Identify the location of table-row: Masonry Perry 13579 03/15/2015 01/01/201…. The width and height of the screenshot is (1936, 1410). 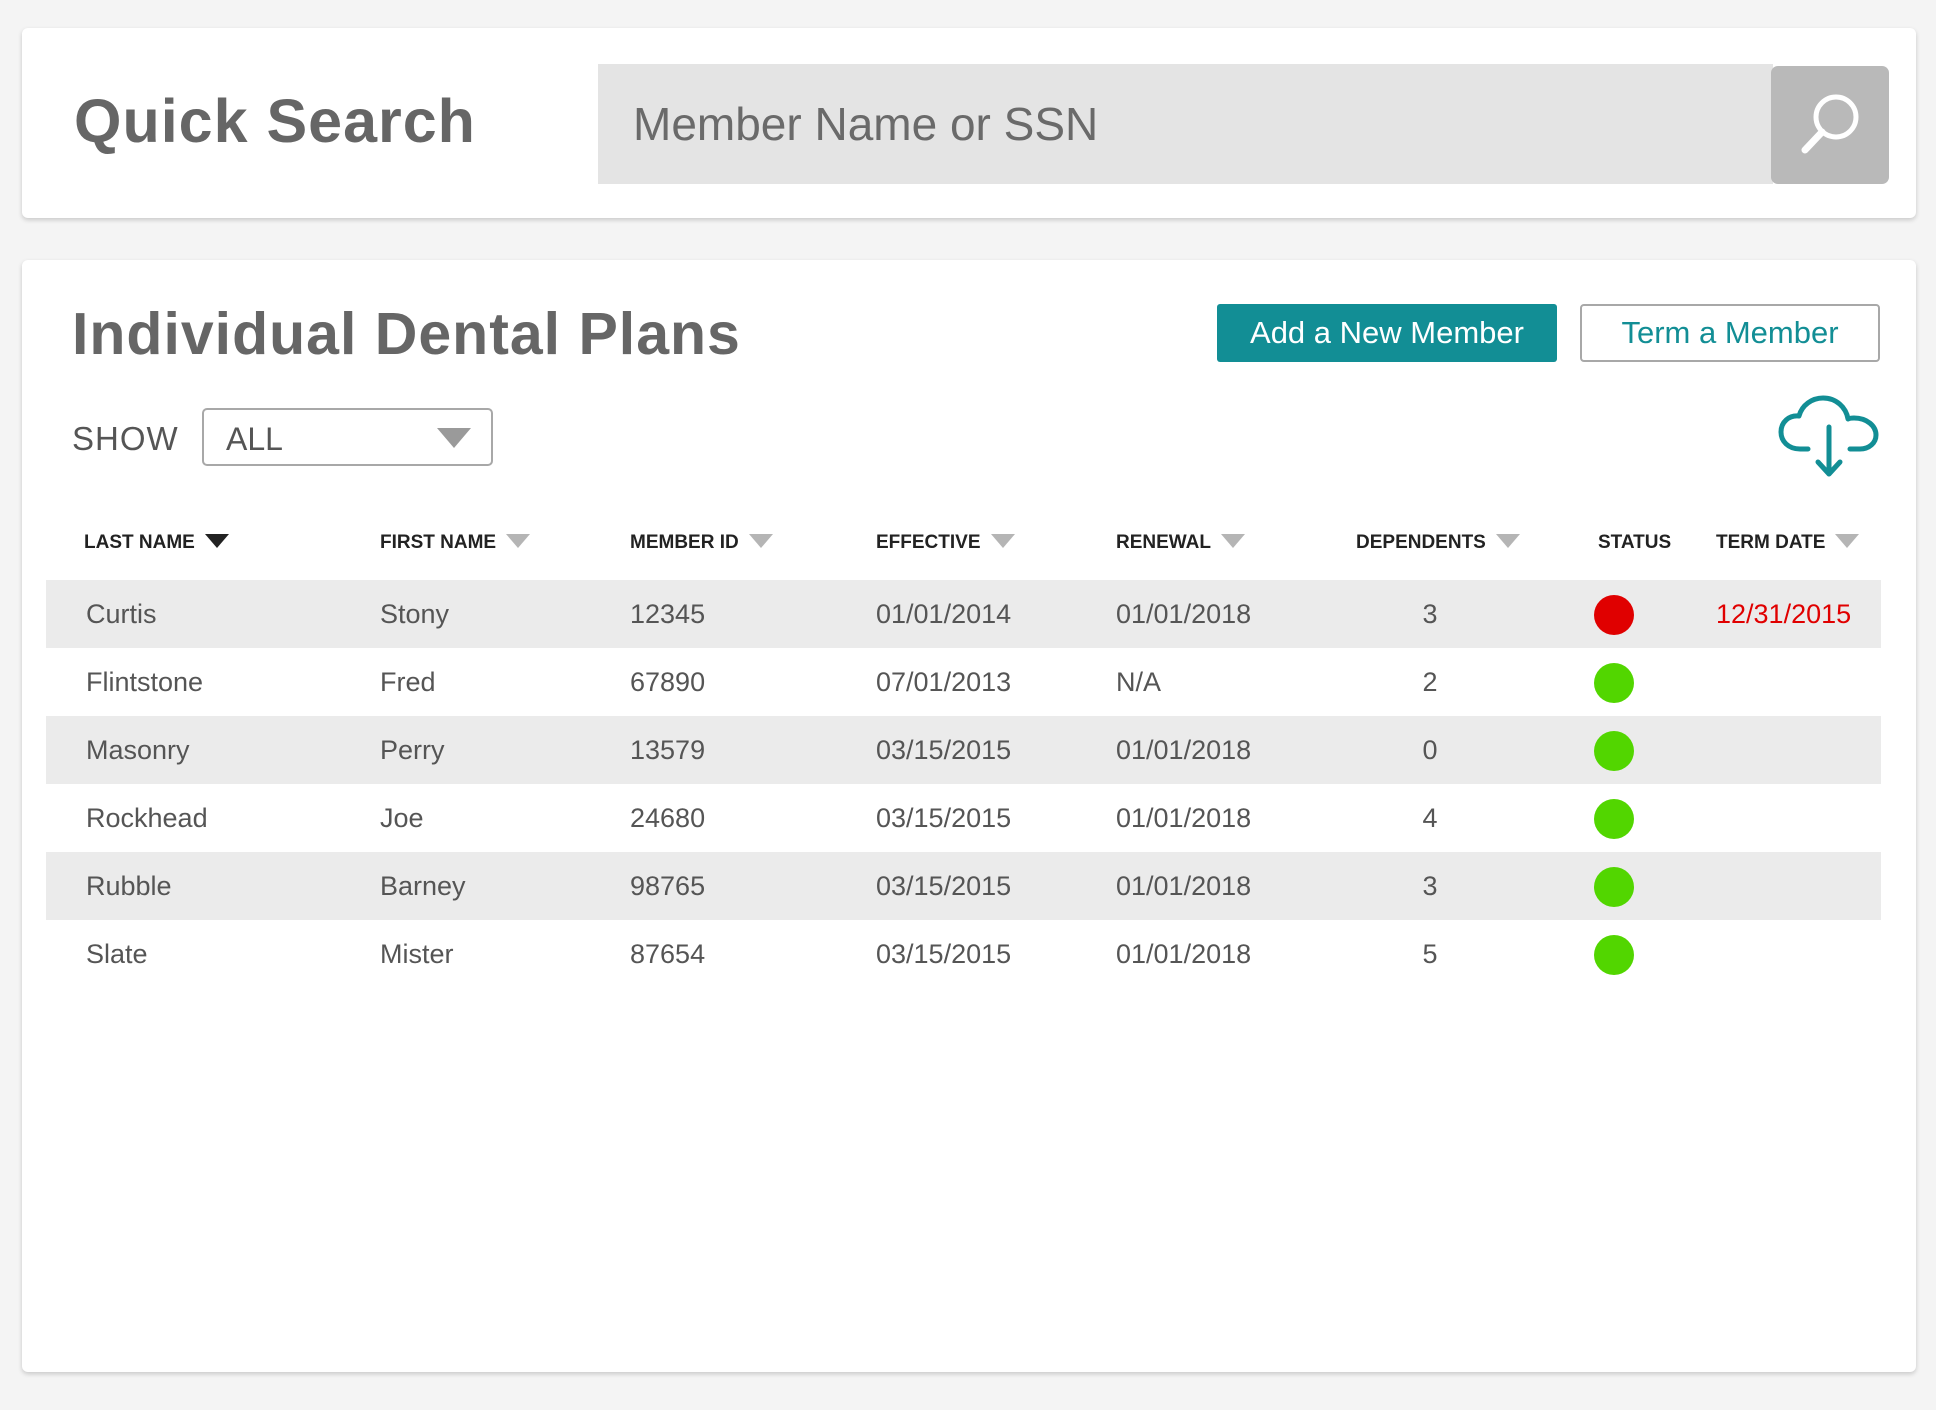
(963, 750).